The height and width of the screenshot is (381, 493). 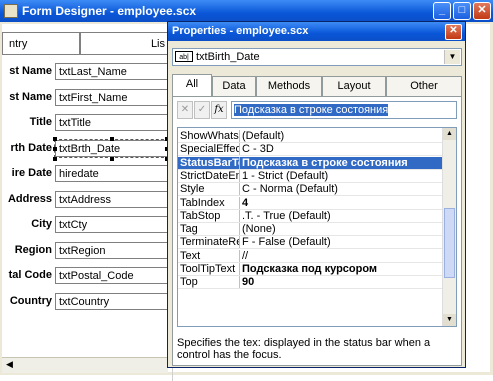 What do you see at coordinates (311, 136) in the screenshot?
I see `property-row: ShowWhatsT (Default)` at bounding box center [311, 136].